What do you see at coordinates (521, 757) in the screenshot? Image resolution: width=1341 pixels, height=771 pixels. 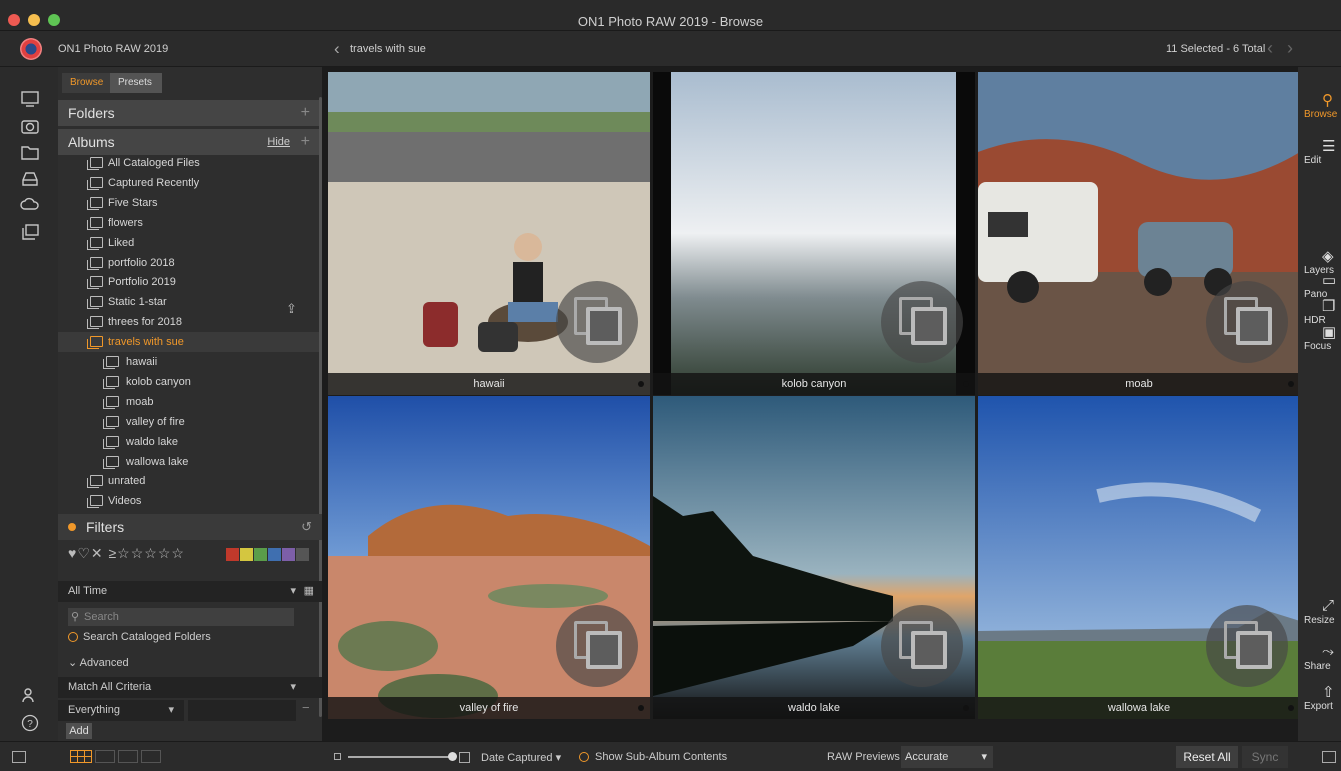 I see `sort-select: Date Captured ▾` at bounding box center [521, 757].